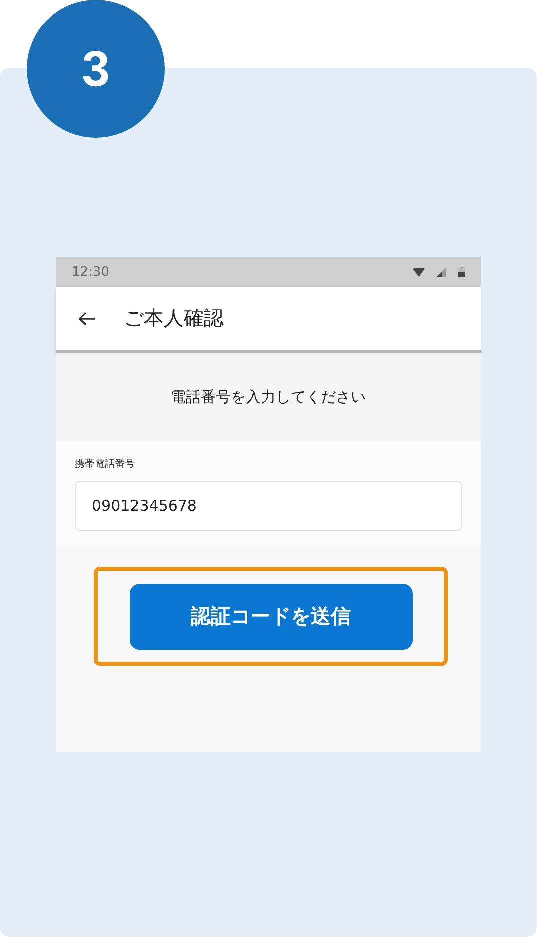  What do you see at coordinates (91, 272) in the screenshot?
I see `status-time: 12:30` at bounding box center [91, 272].